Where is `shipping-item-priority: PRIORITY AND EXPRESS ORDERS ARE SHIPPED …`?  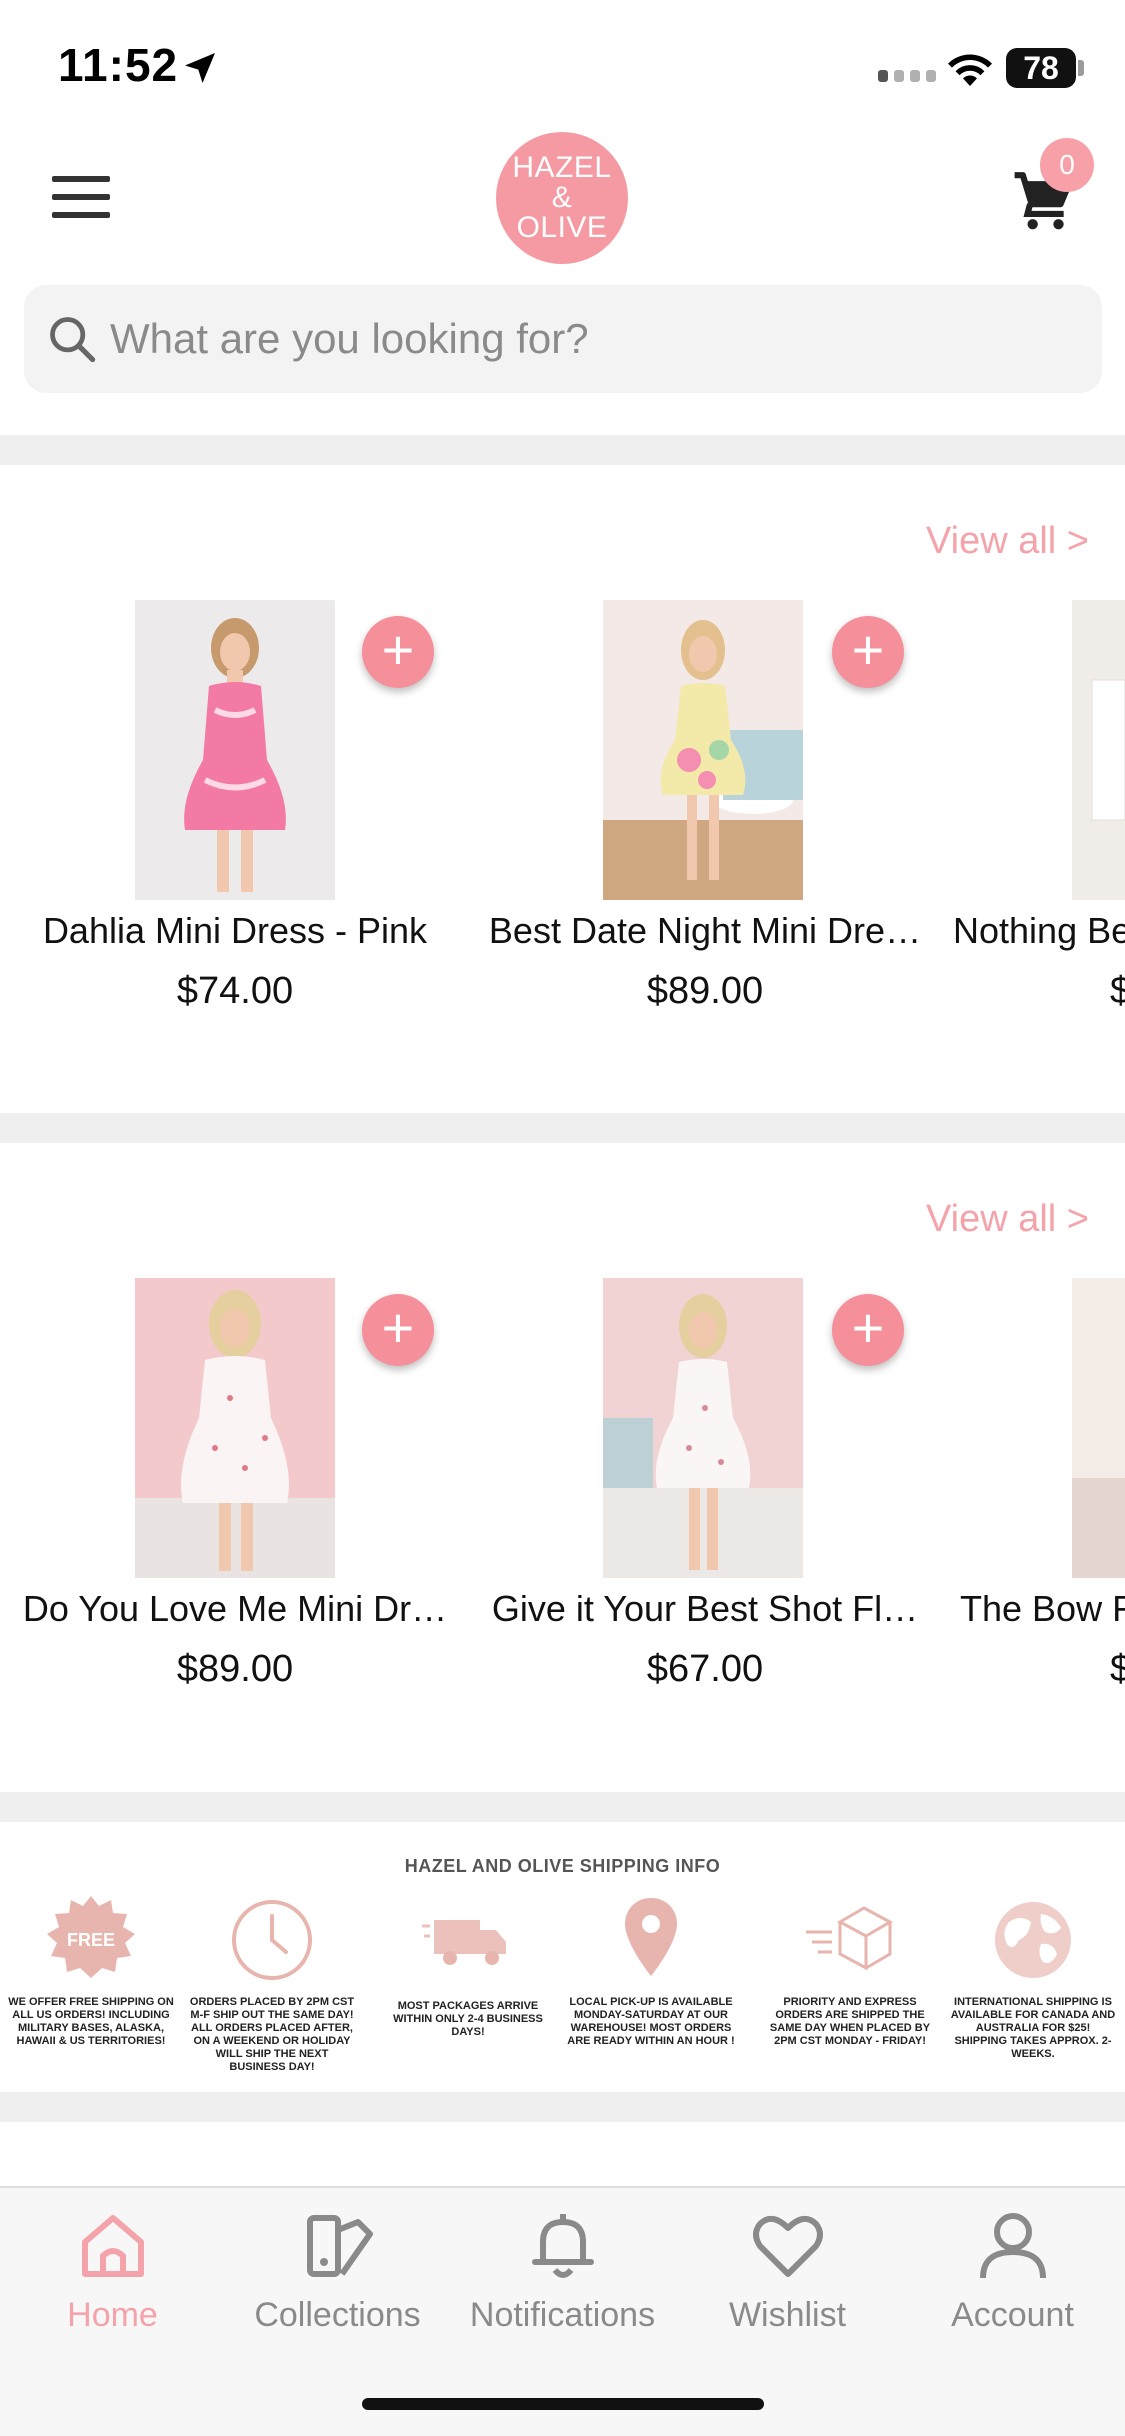 shipping-item-priority: PRIORITY AND EXPRESS ORDERS ARE SHIPPED … is located at coordinates (850, 1970).